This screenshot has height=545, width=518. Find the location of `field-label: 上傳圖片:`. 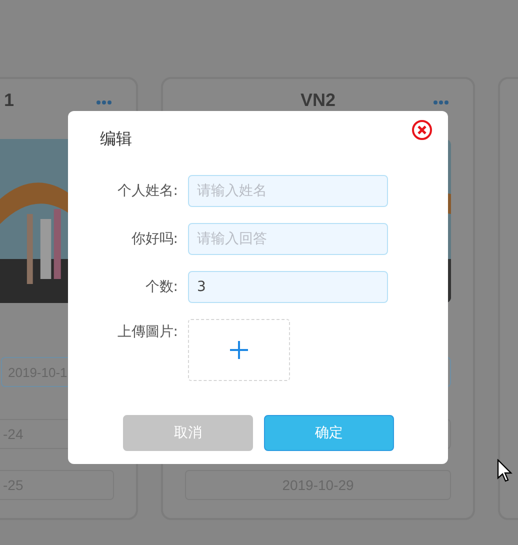

field-label: 上傳圖片: is located at coordinates (147, 332).